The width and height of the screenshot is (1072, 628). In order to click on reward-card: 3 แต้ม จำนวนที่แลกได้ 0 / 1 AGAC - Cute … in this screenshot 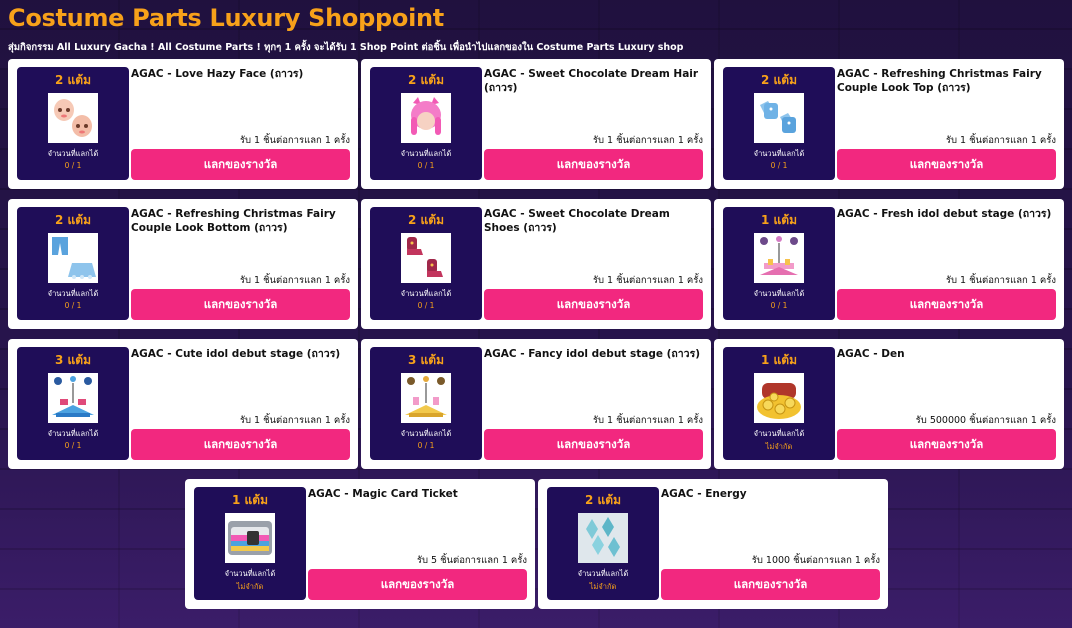, I will do `click(183, 404)`.